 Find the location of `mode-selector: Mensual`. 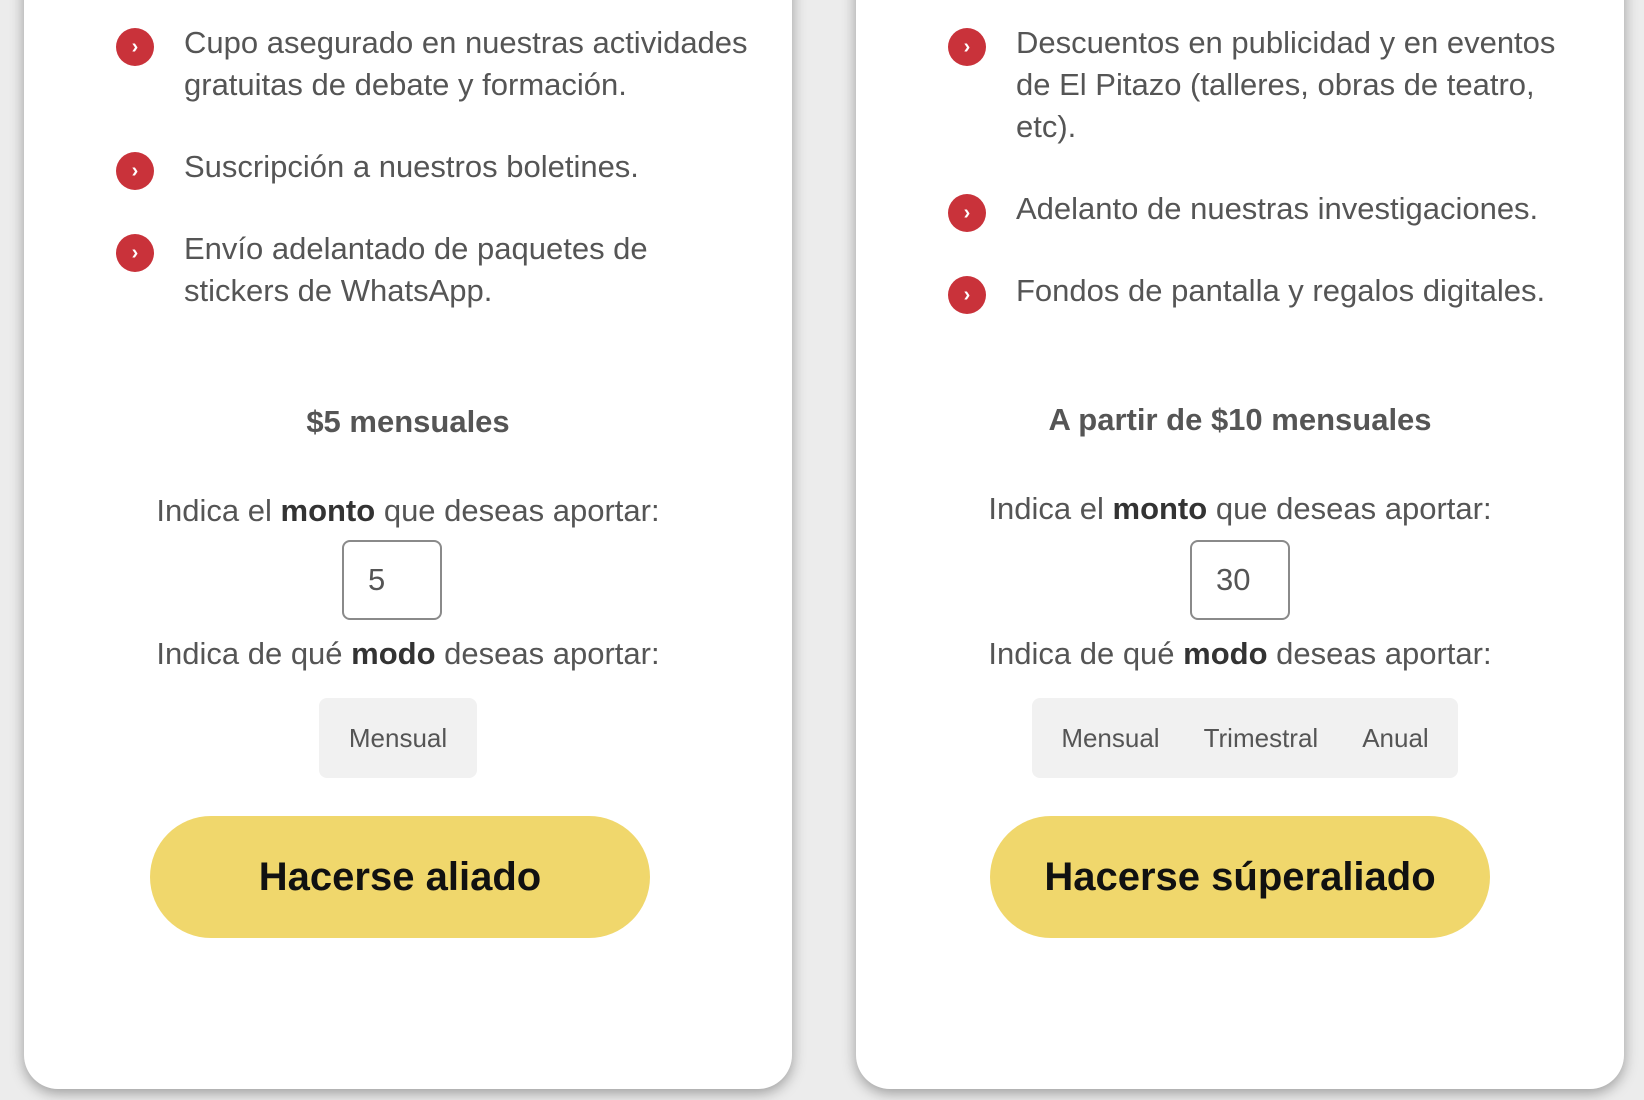

mode-selector: Mensual is located at coordinates (398, 738).